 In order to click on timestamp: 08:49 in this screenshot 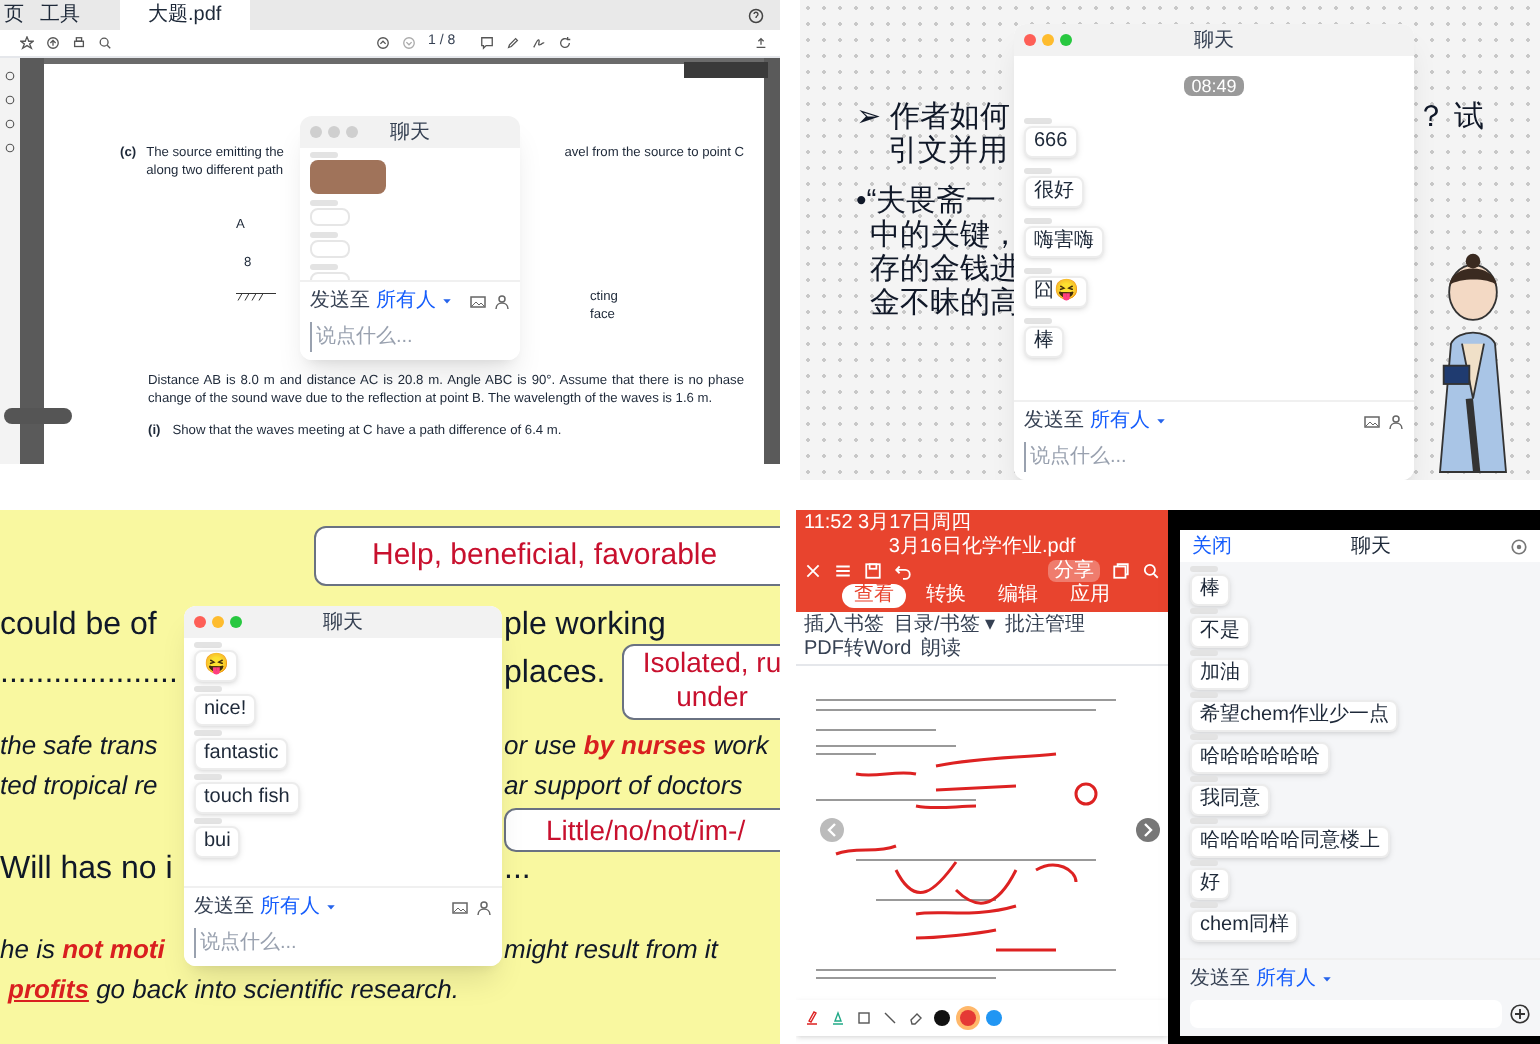, I will do `click(1214, 86)`.